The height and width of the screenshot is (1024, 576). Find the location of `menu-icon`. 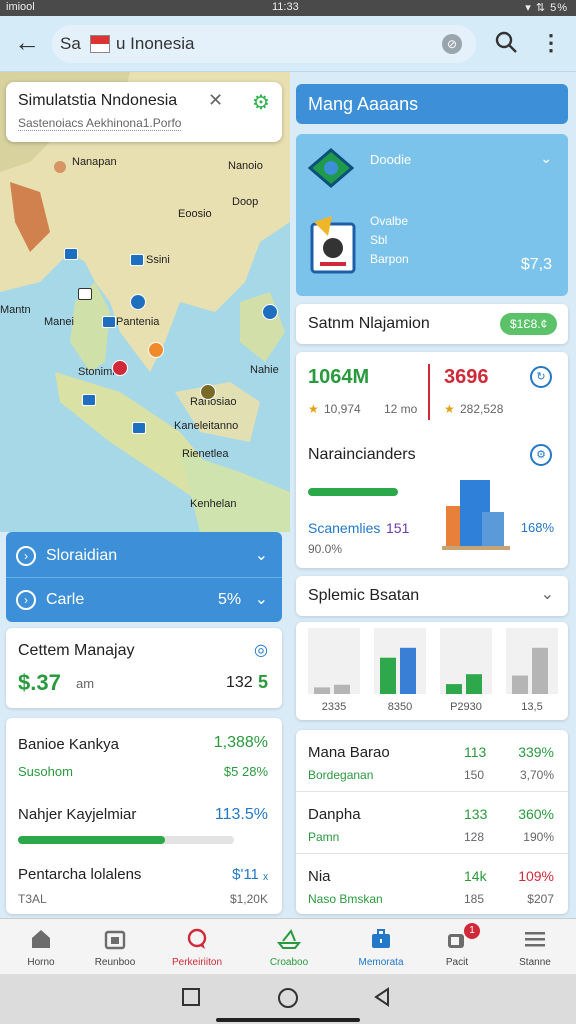

menu-icon is located at coordinates (535, 939).